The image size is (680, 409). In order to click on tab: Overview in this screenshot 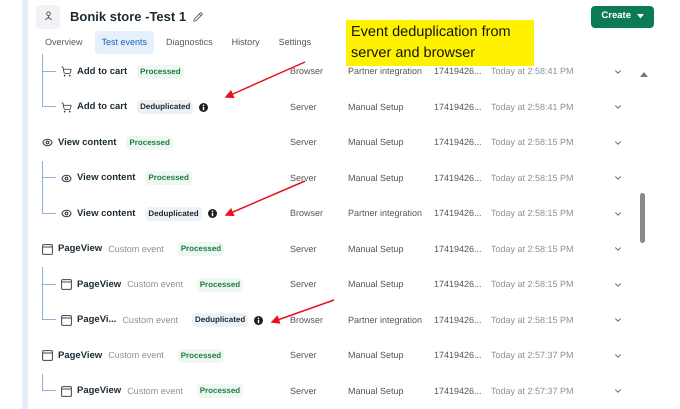, I will do `click(64, 42)`.